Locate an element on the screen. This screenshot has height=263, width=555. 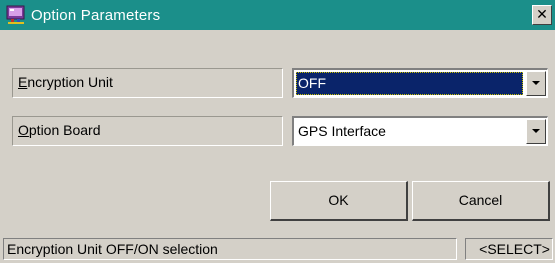
app-icon is located at coordinates (16, 15).